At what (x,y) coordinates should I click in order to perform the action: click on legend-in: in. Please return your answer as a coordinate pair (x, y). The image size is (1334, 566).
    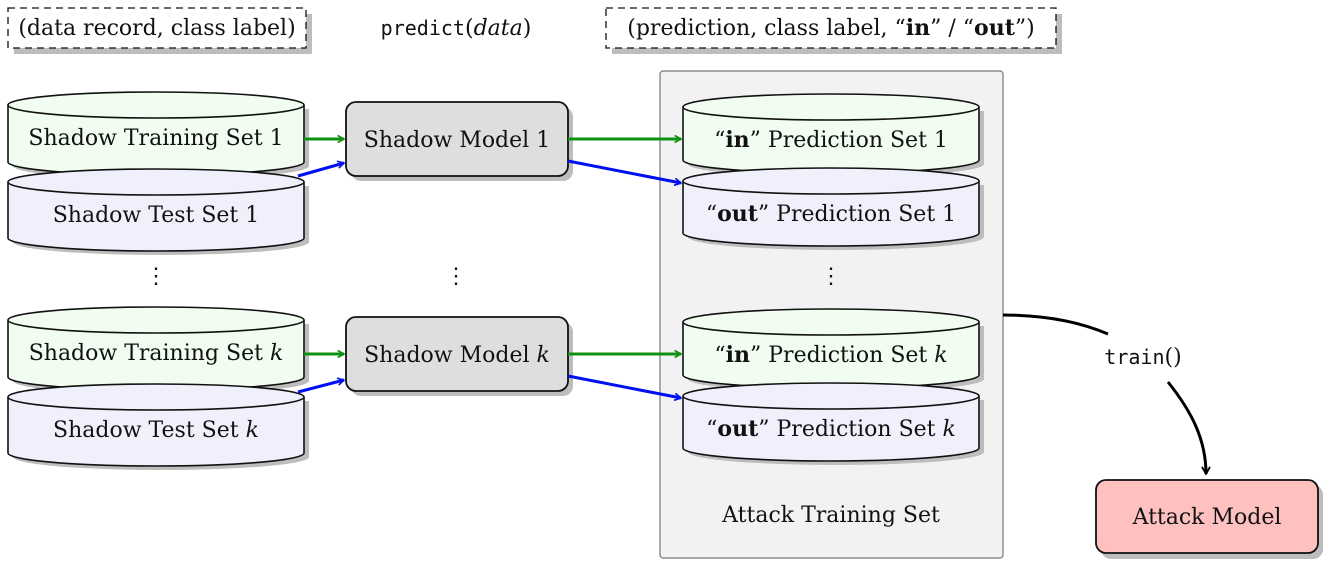
    Looking at the image, I should click on (918, 28).